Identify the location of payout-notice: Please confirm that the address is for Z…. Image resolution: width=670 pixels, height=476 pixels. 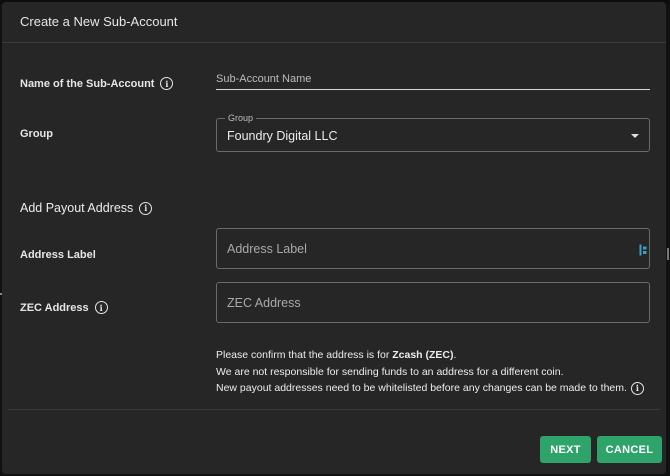
(430, 372).